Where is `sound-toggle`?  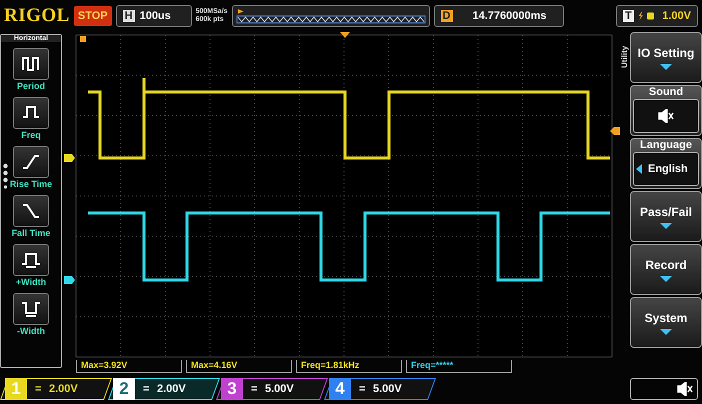
sound-toggle is located at coordinates (666, 116).